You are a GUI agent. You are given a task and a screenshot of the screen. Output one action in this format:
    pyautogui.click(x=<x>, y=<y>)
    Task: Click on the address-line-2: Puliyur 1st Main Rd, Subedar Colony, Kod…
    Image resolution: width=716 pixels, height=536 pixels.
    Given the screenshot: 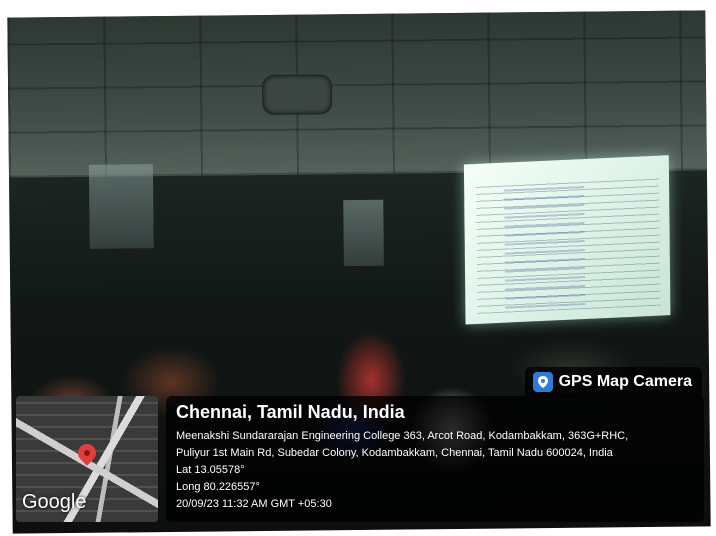 What is the action you would take?
    pyautogui.click(x=394, y=453)
    